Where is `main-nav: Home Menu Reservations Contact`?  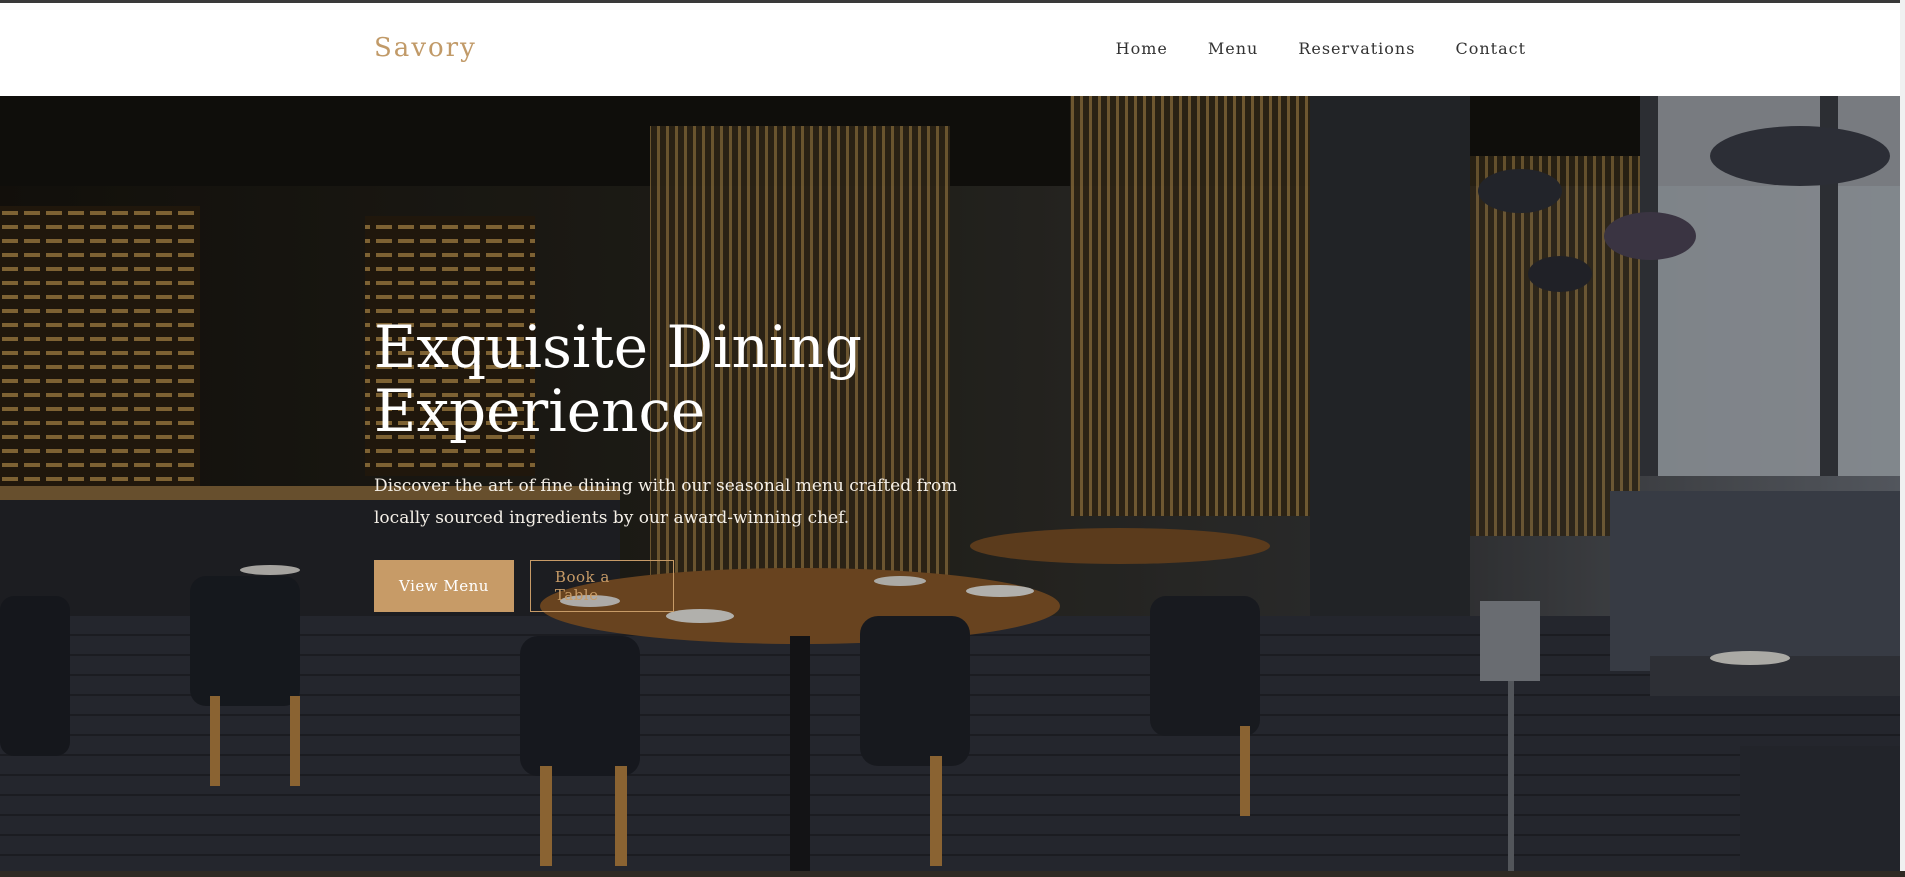
main-nav: Home Menu Reservations Contact is located at coordinates (1321, 48).